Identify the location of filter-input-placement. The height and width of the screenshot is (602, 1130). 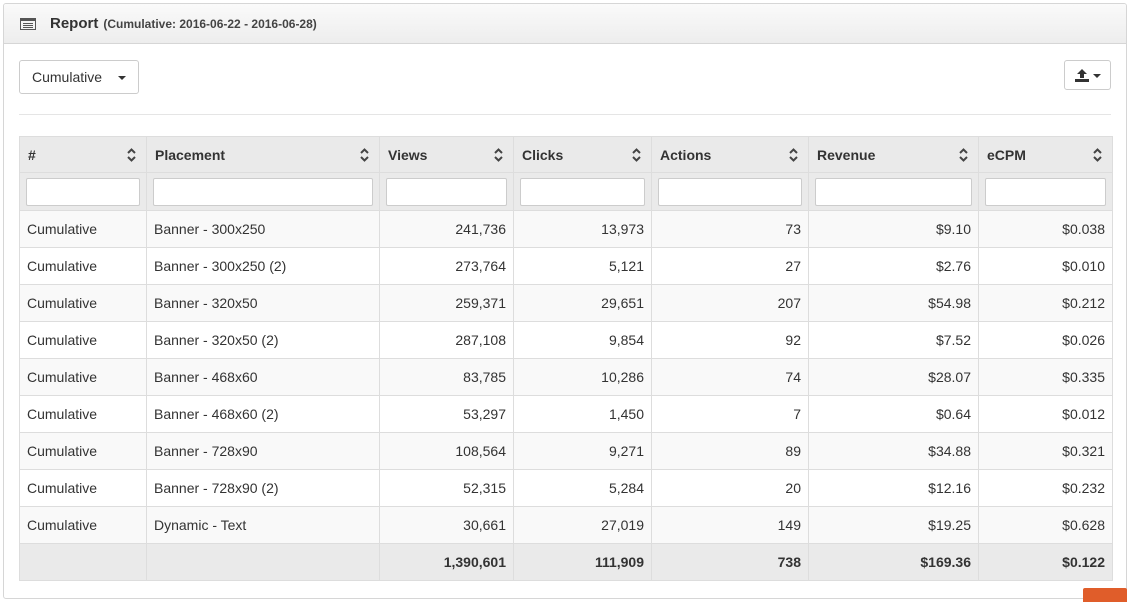
(263, 191).